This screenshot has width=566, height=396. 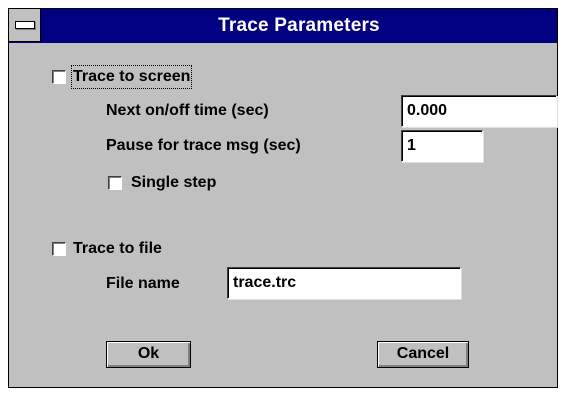 What do you see at coordinates (423, 354) in the screenshot?
I see `cancel-button: Cancel` at bounding box center [423, 354].